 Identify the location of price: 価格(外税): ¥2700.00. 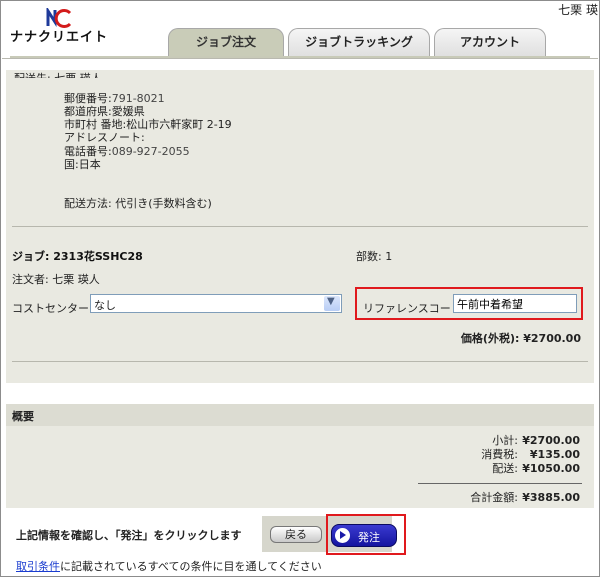
(521, 338).